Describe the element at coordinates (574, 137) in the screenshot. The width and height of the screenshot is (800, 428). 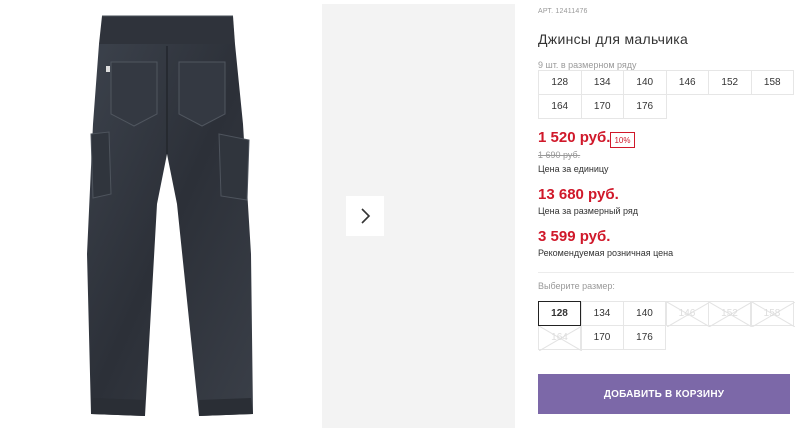
I see `unit-price: 1 520 руб.` at that location.